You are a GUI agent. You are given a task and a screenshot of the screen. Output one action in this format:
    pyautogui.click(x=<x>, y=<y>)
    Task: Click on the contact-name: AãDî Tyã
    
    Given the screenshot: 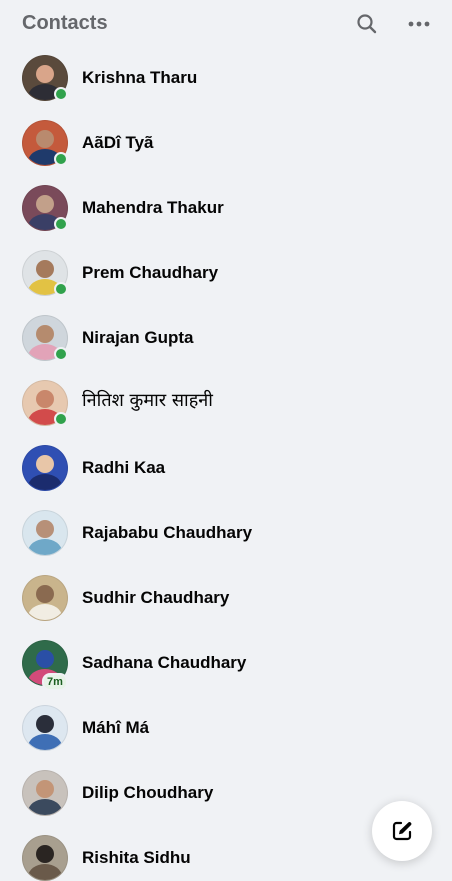 What is the action you would take?
    pyautogui.click(x=118, y=142)
    